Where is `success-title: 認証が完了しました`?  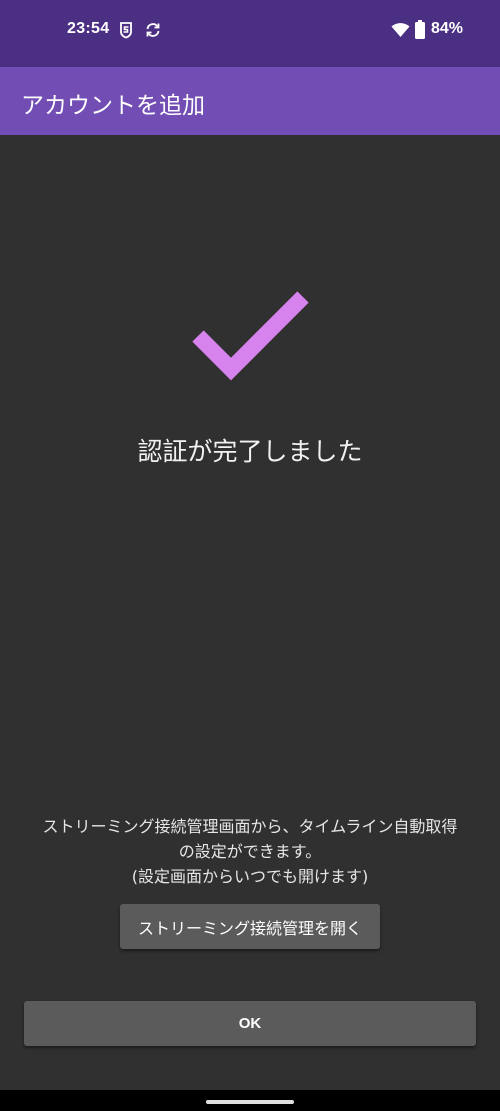 success-title: 認証が完了しました is located at coordinates (250, 451).